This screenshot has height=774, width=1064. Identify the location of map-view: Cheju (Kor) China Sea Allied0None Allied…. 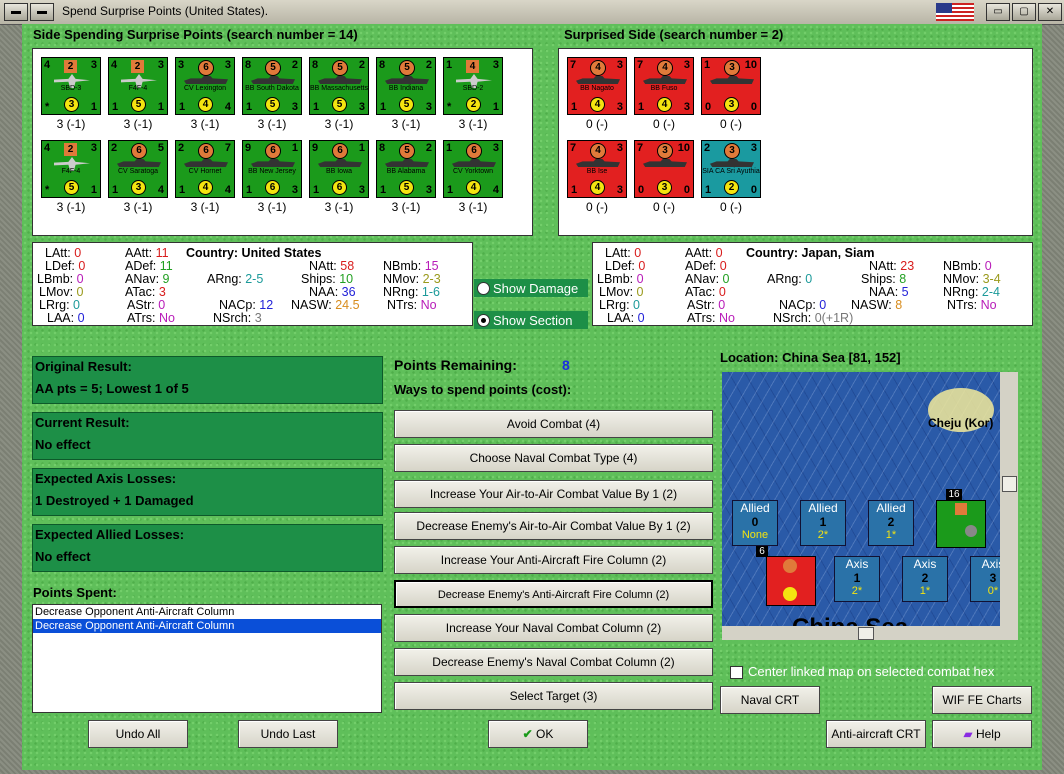
(870, 506).